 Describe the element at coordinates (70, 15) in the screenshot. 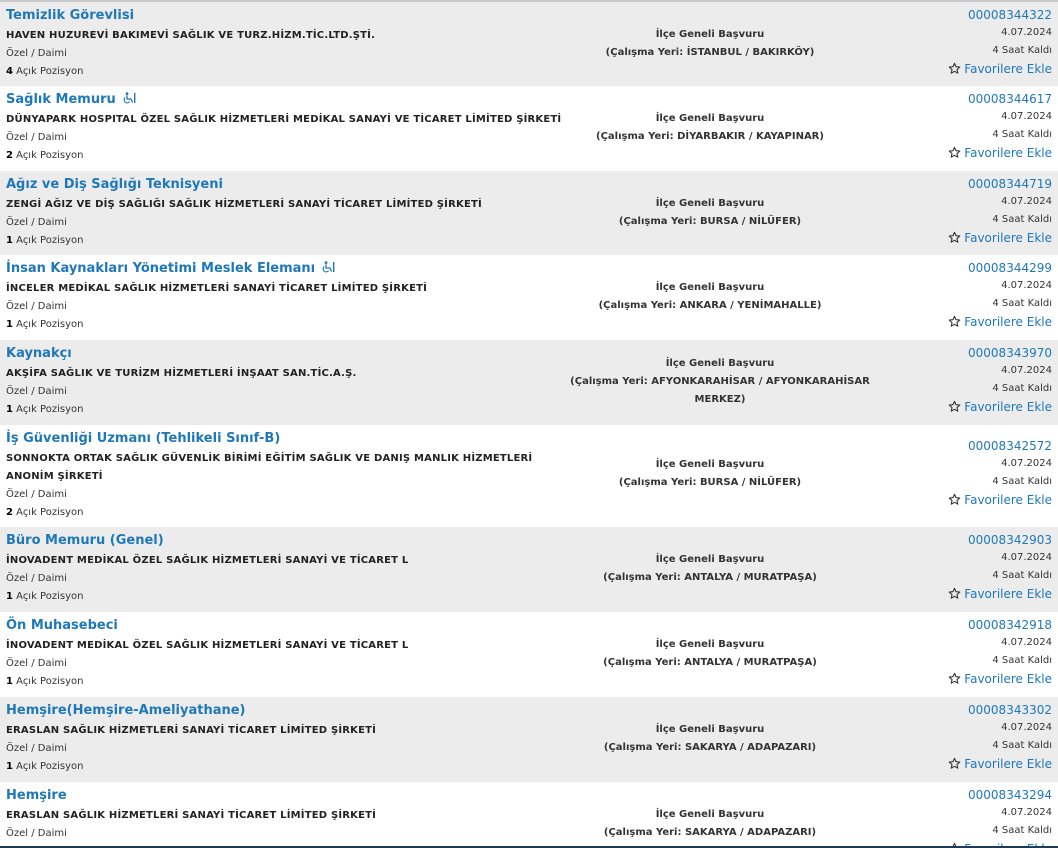

I see `job-title-text: Temizlik Görevlisi` at that location.